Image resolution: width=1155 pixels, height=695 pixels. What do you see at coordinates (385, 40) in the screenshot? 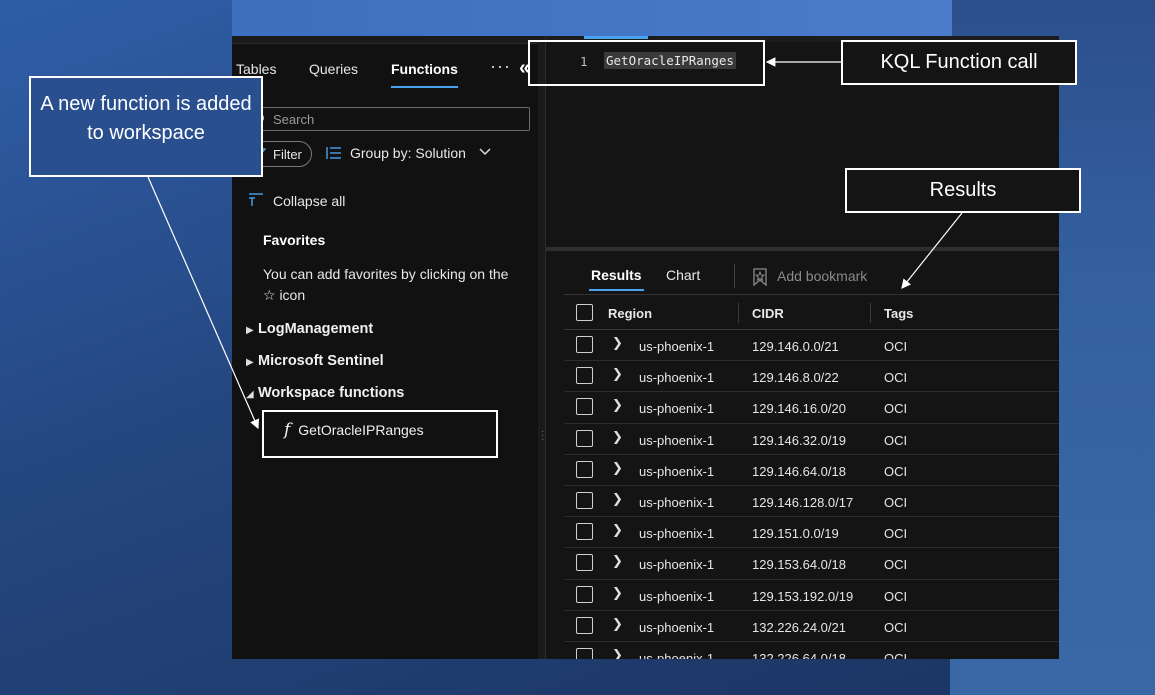
I see `sidebar-top-strip` at bounding box center [385, 40].